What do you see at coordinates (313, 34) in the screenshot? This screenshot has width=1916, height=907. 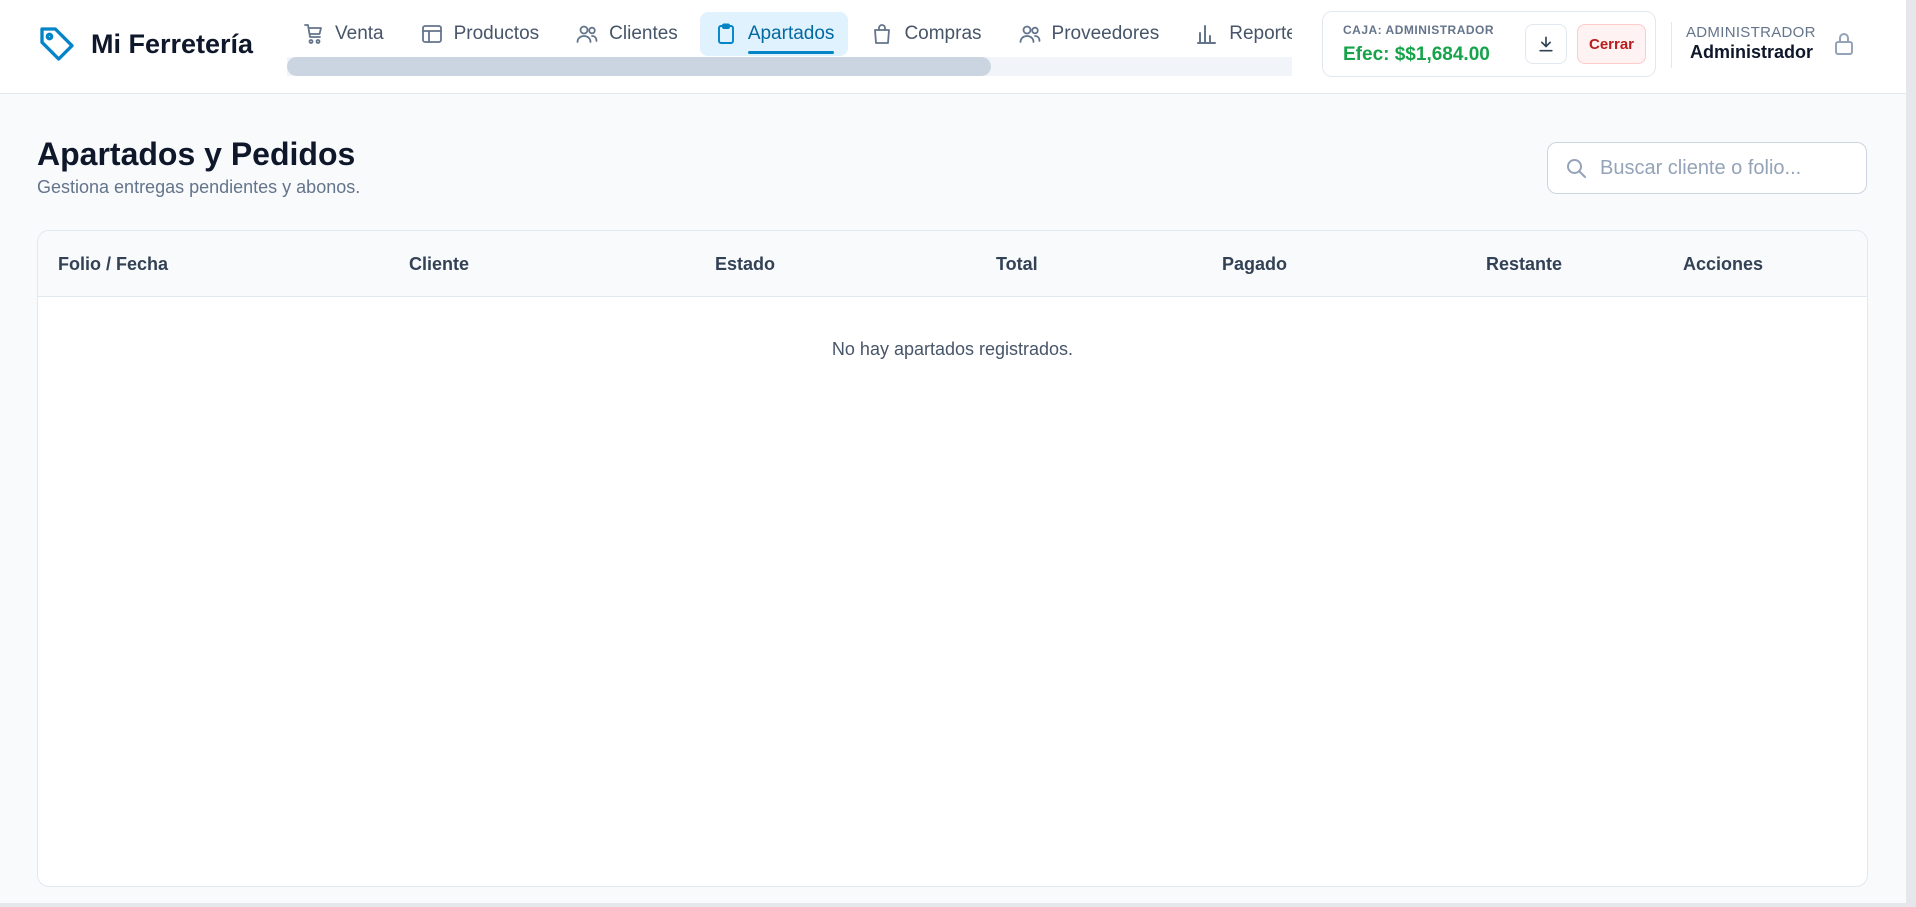 I see `cart-icon` at bounding box center [313, 34].